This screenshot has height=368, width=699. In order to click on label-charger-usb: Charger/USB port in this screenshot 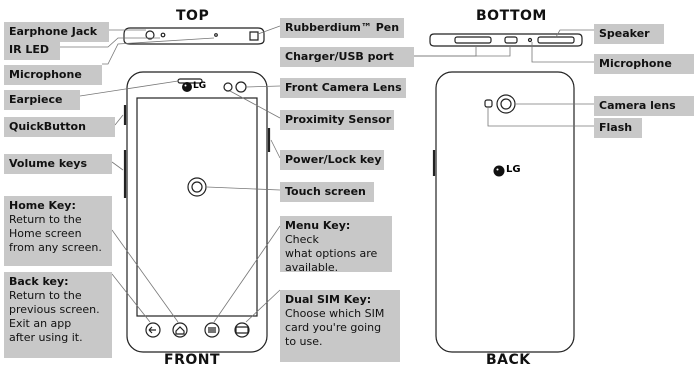, I will do `click(347, 57)`.